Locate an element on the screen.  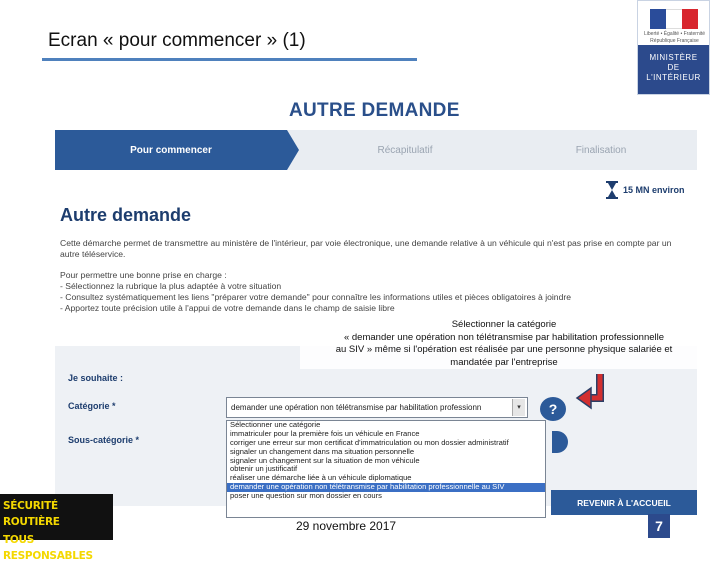
ministry-band: MINISTÈRE DE L'INTÉRIEUR is located at coordinates (673, 69).